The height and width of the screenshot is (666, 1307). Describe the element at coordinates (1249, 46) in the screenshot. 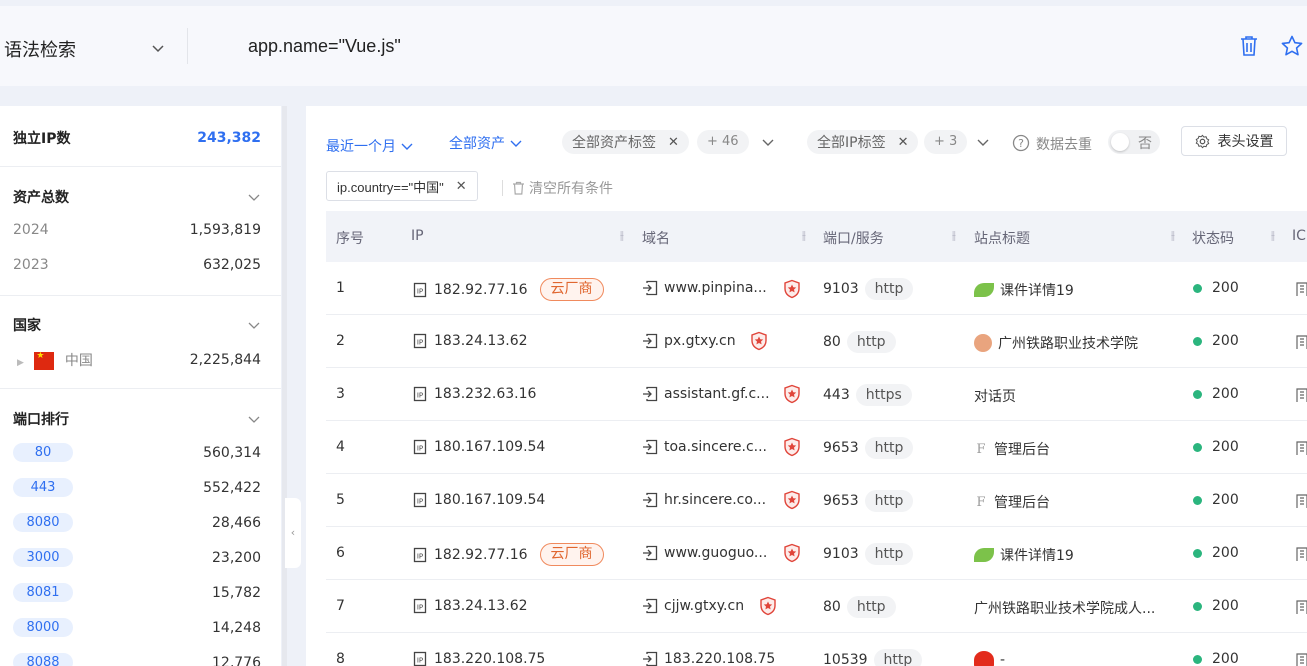

I see `trash-icon` at that location.